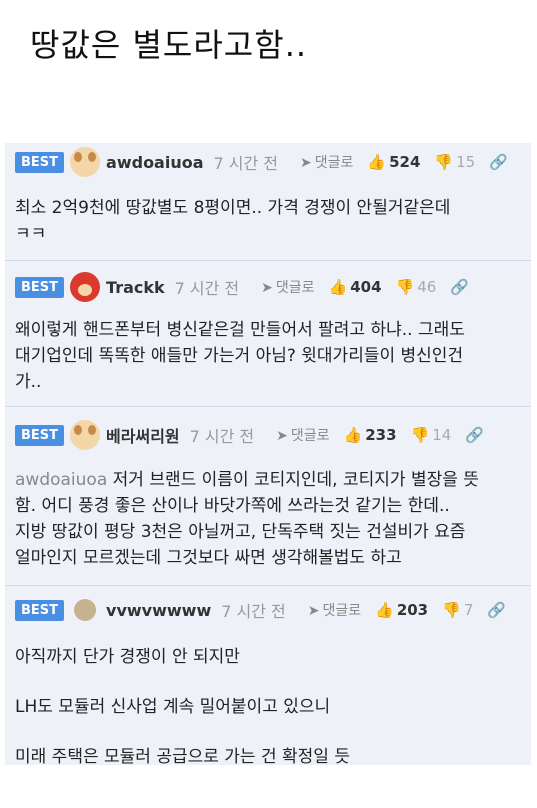 The image size is (537, 808). Describe the element at coordinates (240, 330) in the screenshot. I see `comment-line: 왜이렇게 핸드폰부터 병신같은걸 만들어서 팔려고 하냐.. 그래도` at that location.